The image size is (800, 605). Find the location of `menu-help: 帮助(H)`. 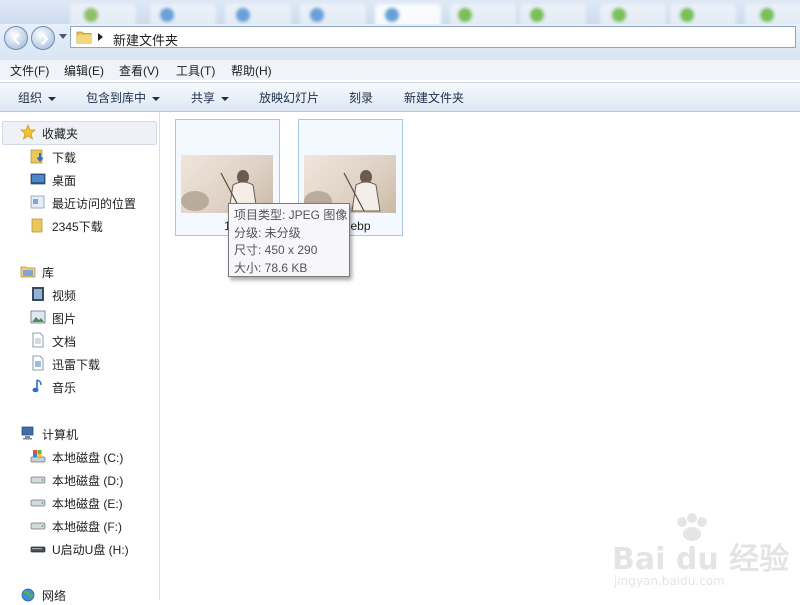

menu-help: 帮助(H) is located at coordinates (251, 70).